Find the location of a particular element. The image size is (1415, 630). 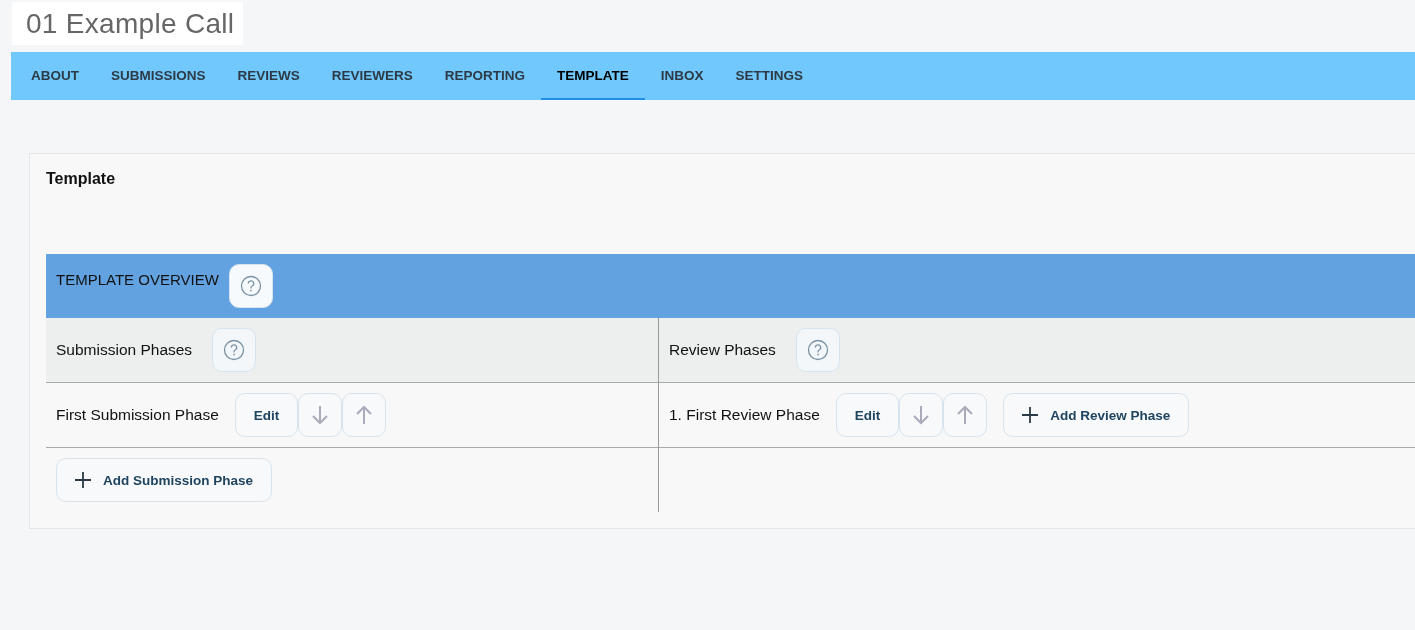

column-heading: Submission Phases is located at coordinates (124, 350).